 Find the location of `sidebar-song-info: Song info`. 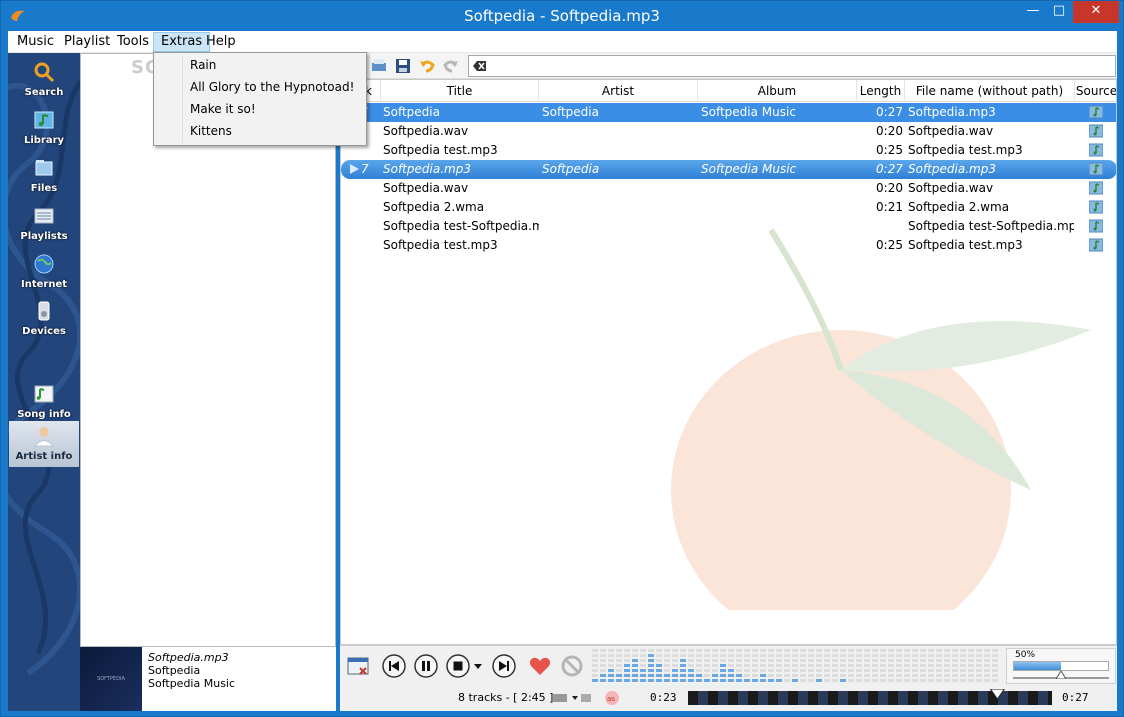

sidebar-song-info: Song info is located at coordinates (44, 402).